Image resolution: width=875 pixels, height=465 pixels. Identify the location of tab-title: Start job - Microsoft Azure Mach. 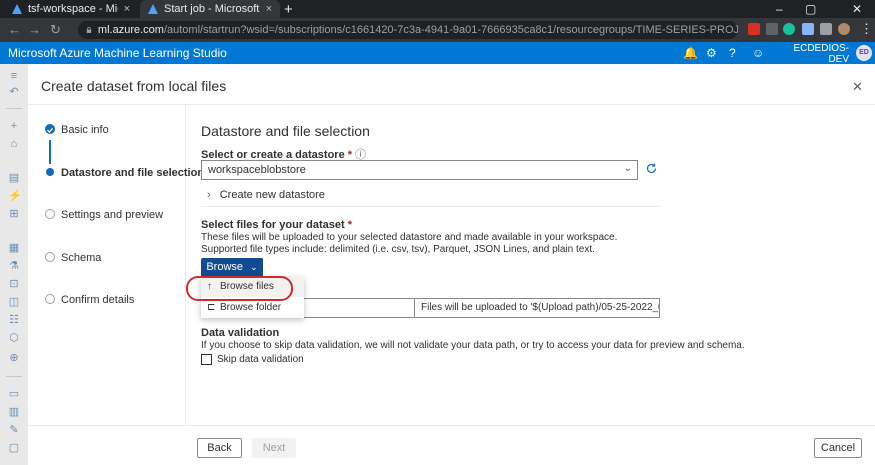
(212, 9).